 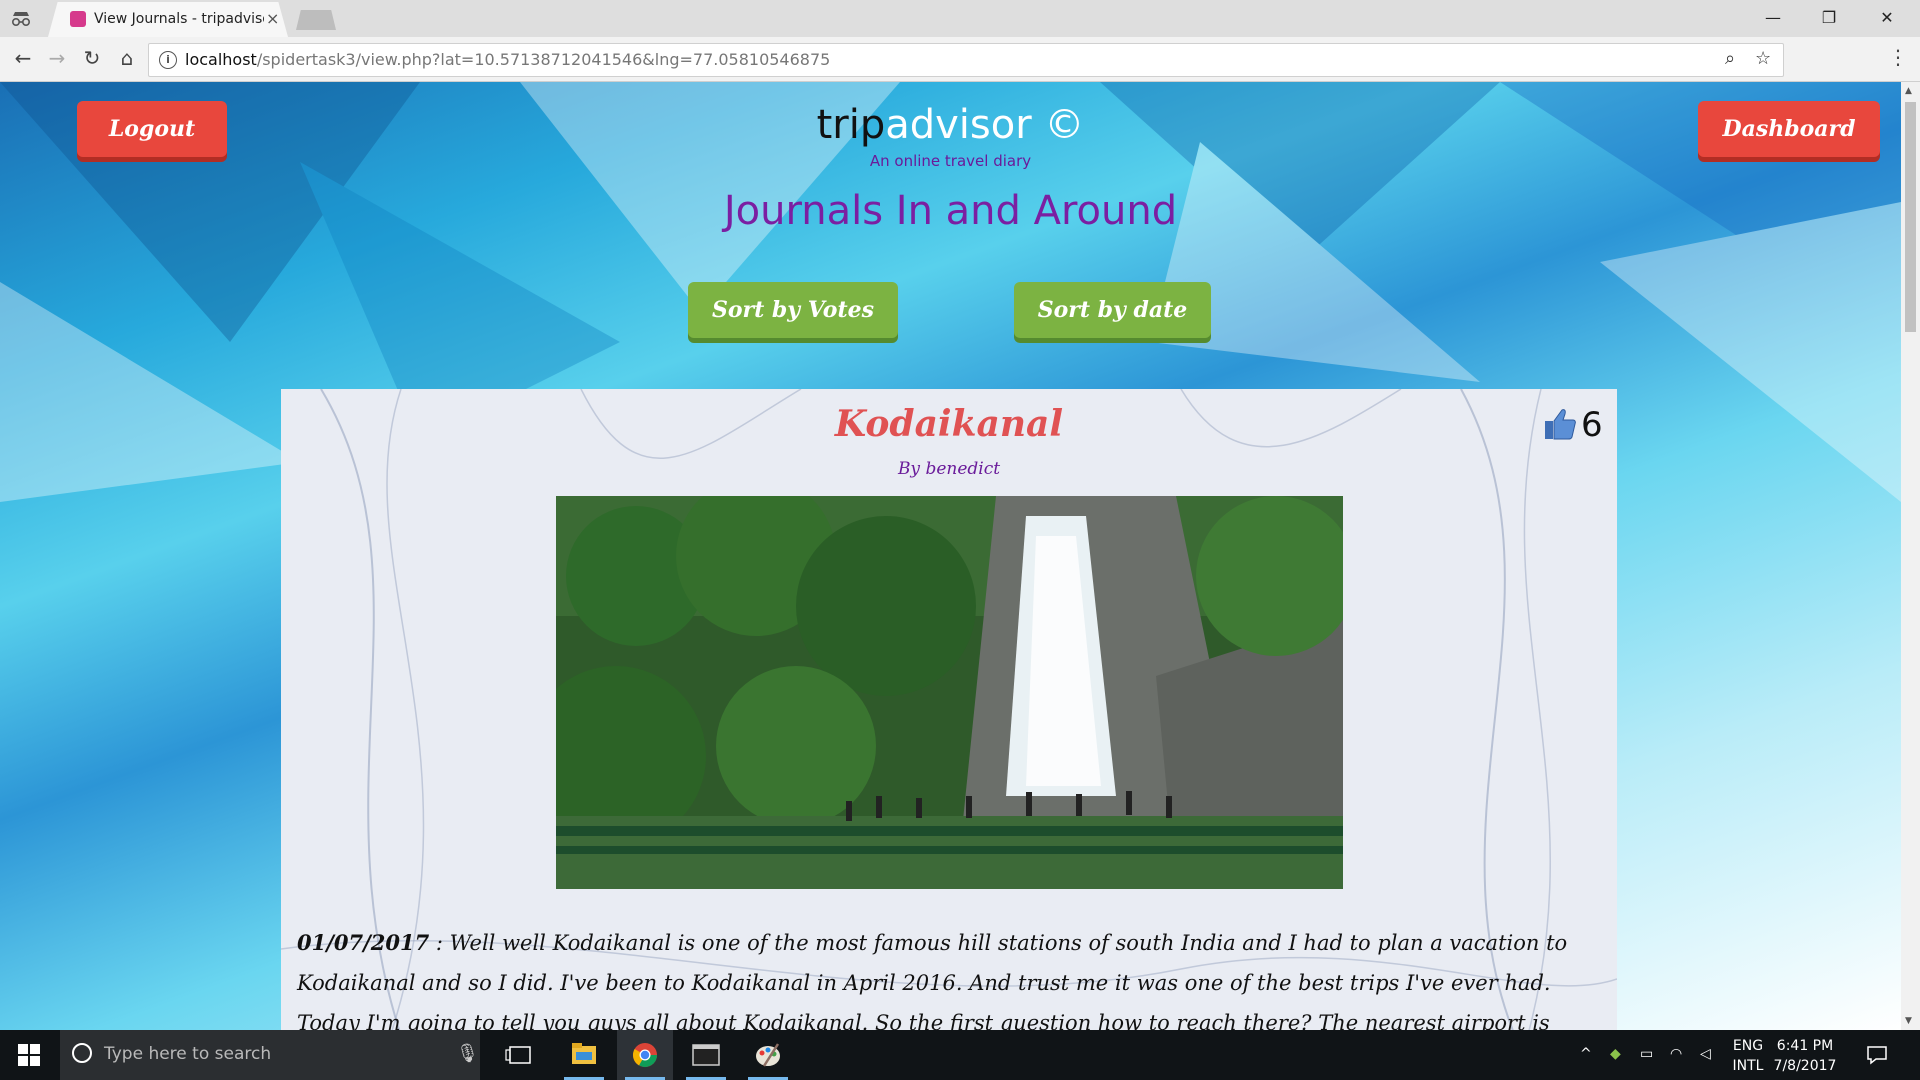 What do you see at coordinates (316, 20) in the screenshot?
I see `new-tab-button` at bounding box center [316, 20].